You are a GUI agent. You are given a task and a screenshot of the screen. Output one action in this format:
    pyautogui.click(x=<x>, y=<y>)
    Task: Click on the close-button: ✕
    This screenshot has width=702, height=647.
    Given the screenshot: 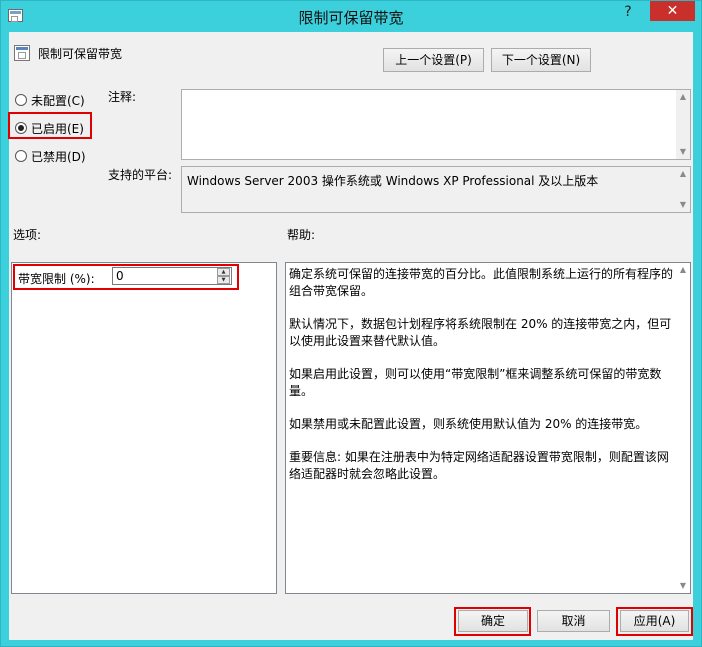 What is the action you would take?
    pyautogui.click(x=672, y=11)
    